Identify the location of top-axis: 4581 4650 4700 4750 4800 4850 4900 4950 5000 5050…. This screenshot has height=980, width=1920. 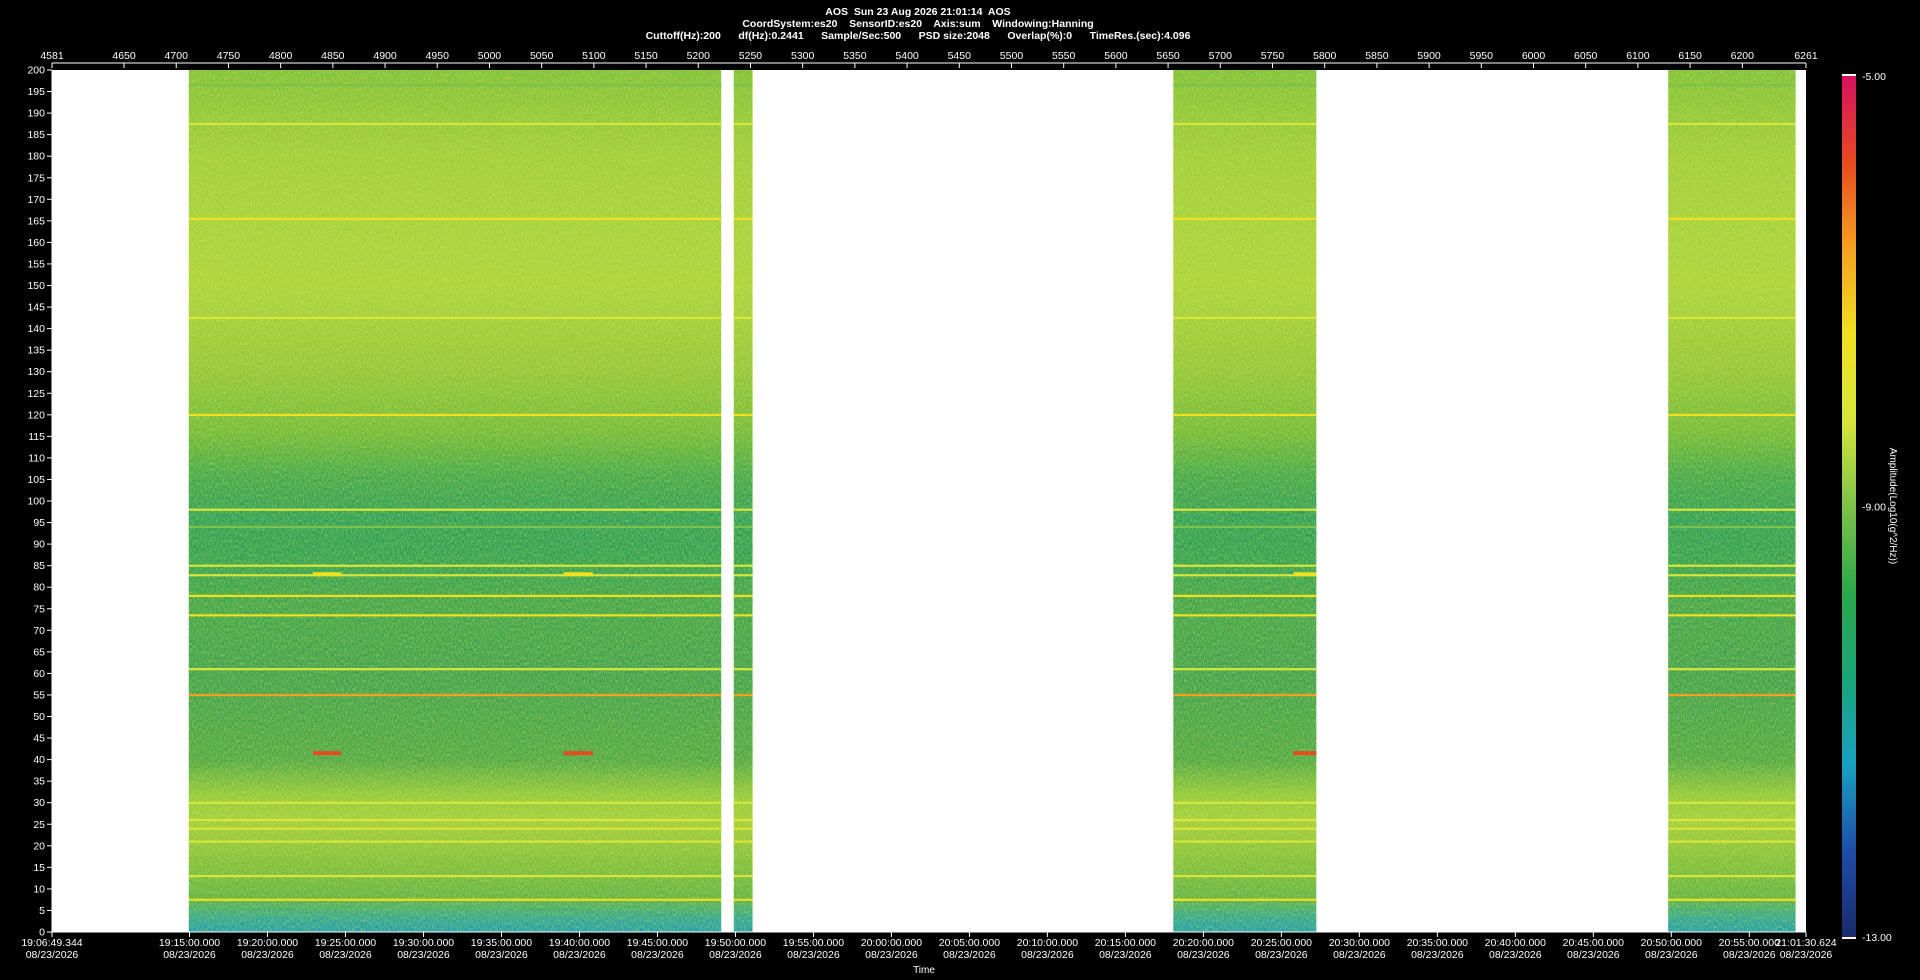
(929, 59).